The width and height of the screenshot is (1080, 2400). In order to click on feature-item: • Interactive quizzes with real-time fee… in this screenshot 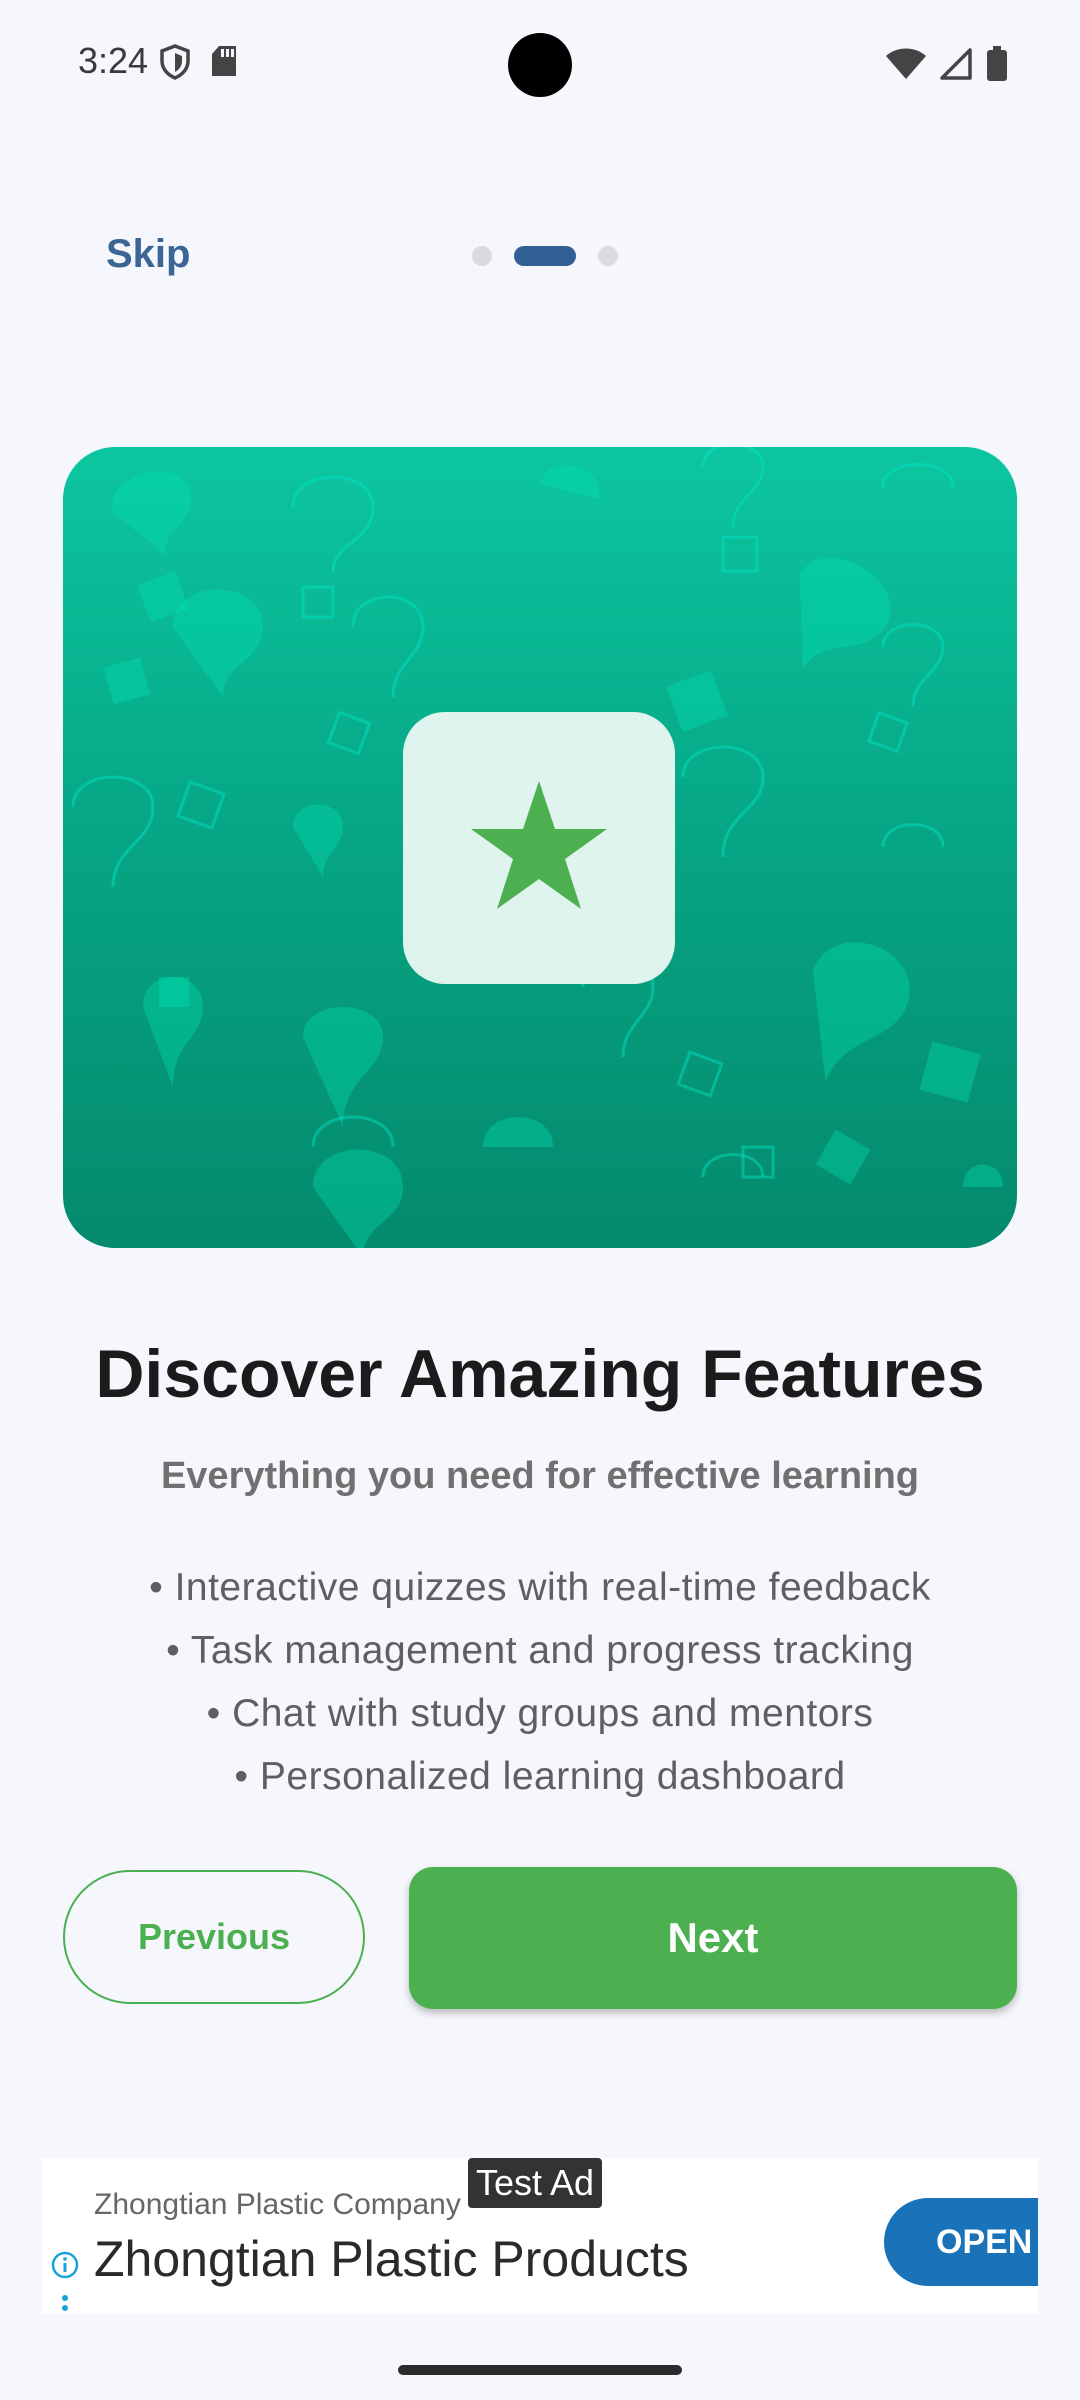, I will do `click(540, 1587)`.